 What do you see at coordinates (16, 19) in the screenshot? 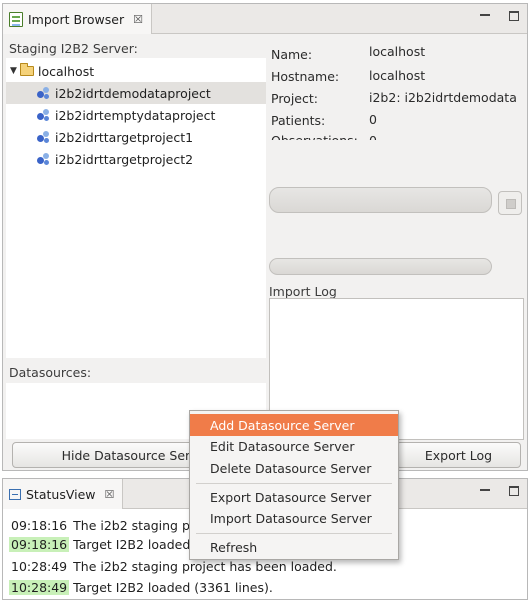
I see `document-icon` at bounding box center [16, 19].